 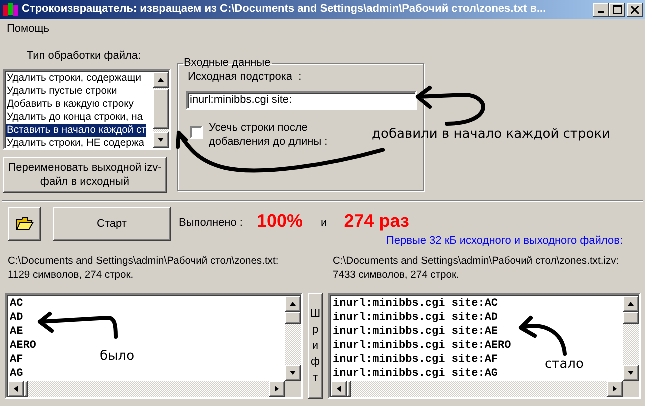 I want to click on annotation-text: было, so click(x=117, y=356).